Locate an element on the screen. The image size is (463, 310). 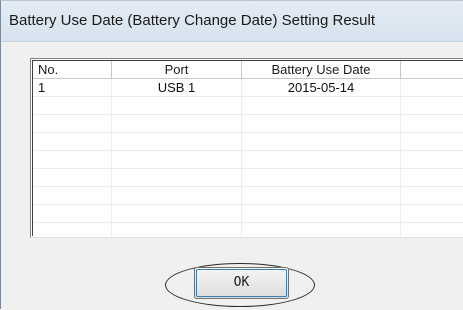
column-header-port: Port is located at coordinates (177, 70).